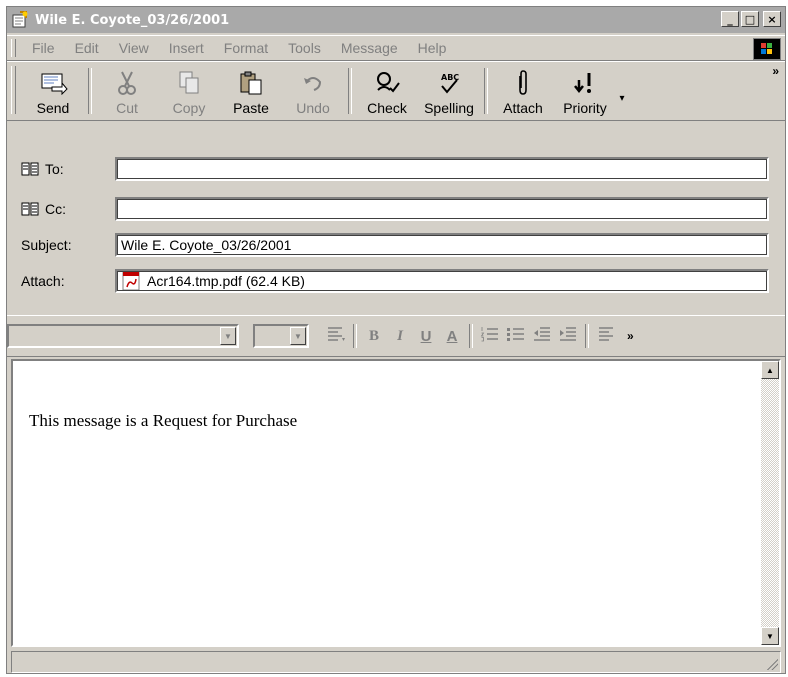  Describe the element at coordinates (43, 281) in the screenshot. I see `attach-label: Attach:` at that location.